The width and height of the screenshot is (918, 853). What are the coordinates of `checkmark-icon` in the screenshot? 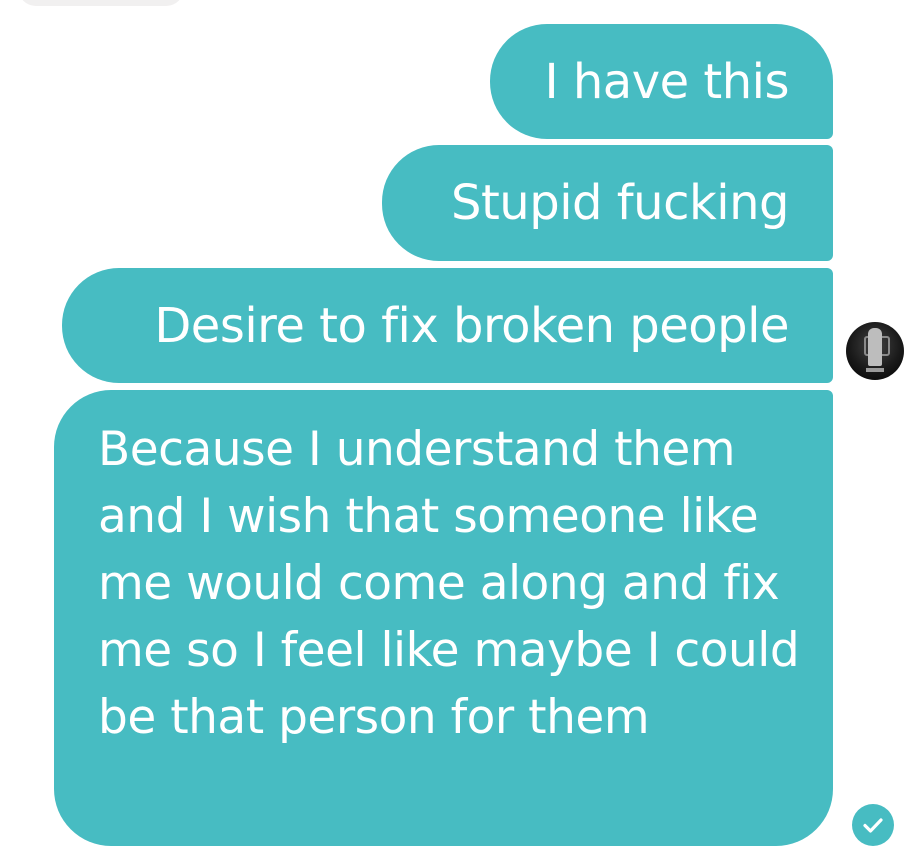 It's located at (873, 825).